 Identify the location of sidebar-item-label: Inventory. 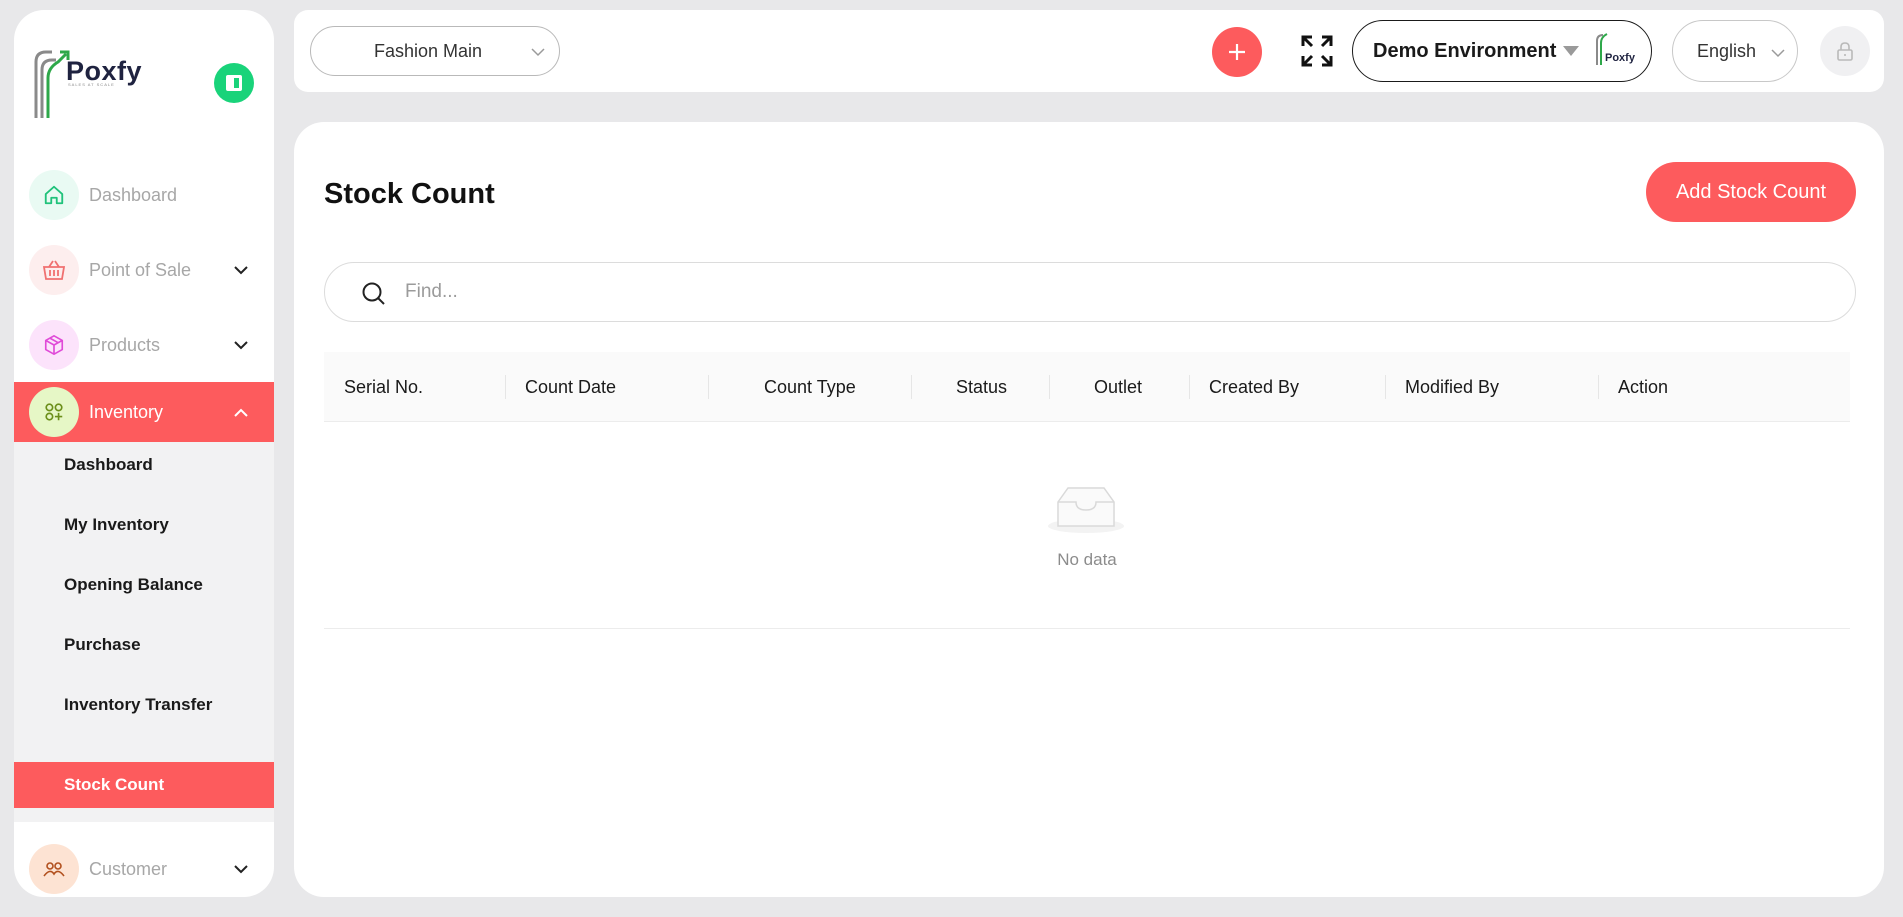
(126, 411).